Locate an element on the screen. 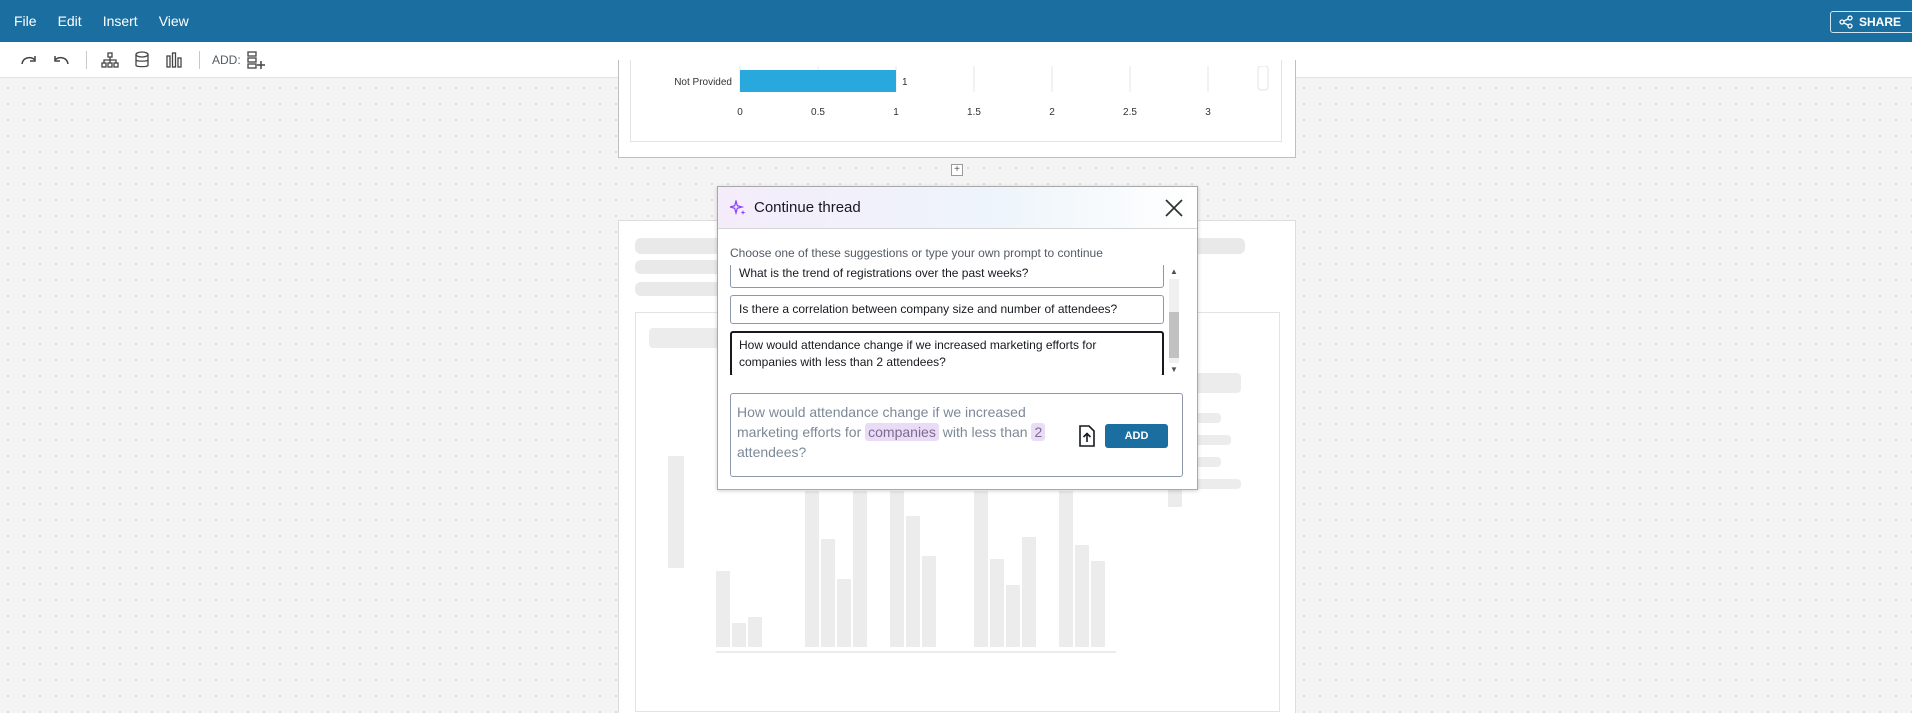 The image size is (1912, 713). x-tick-label: 1 is located at coordinates (896, 112).